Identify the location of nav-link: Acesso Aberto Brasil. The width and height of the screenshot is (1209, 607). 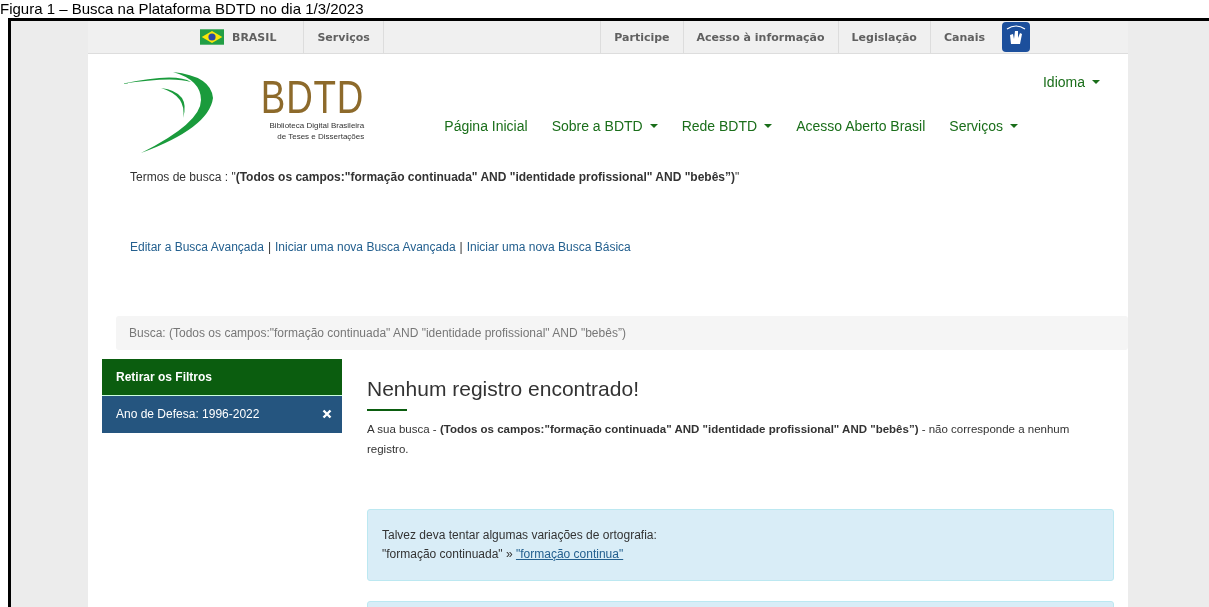
(861, 126).